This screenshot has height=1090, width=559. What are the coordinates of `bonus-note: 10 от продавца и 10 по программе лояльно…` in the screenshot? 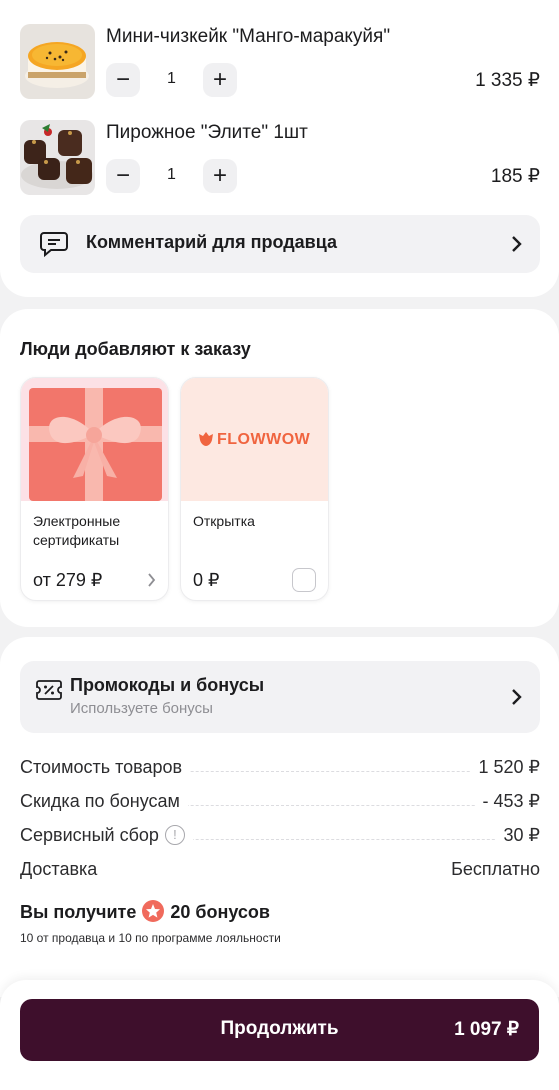 It's located at (150, 938).